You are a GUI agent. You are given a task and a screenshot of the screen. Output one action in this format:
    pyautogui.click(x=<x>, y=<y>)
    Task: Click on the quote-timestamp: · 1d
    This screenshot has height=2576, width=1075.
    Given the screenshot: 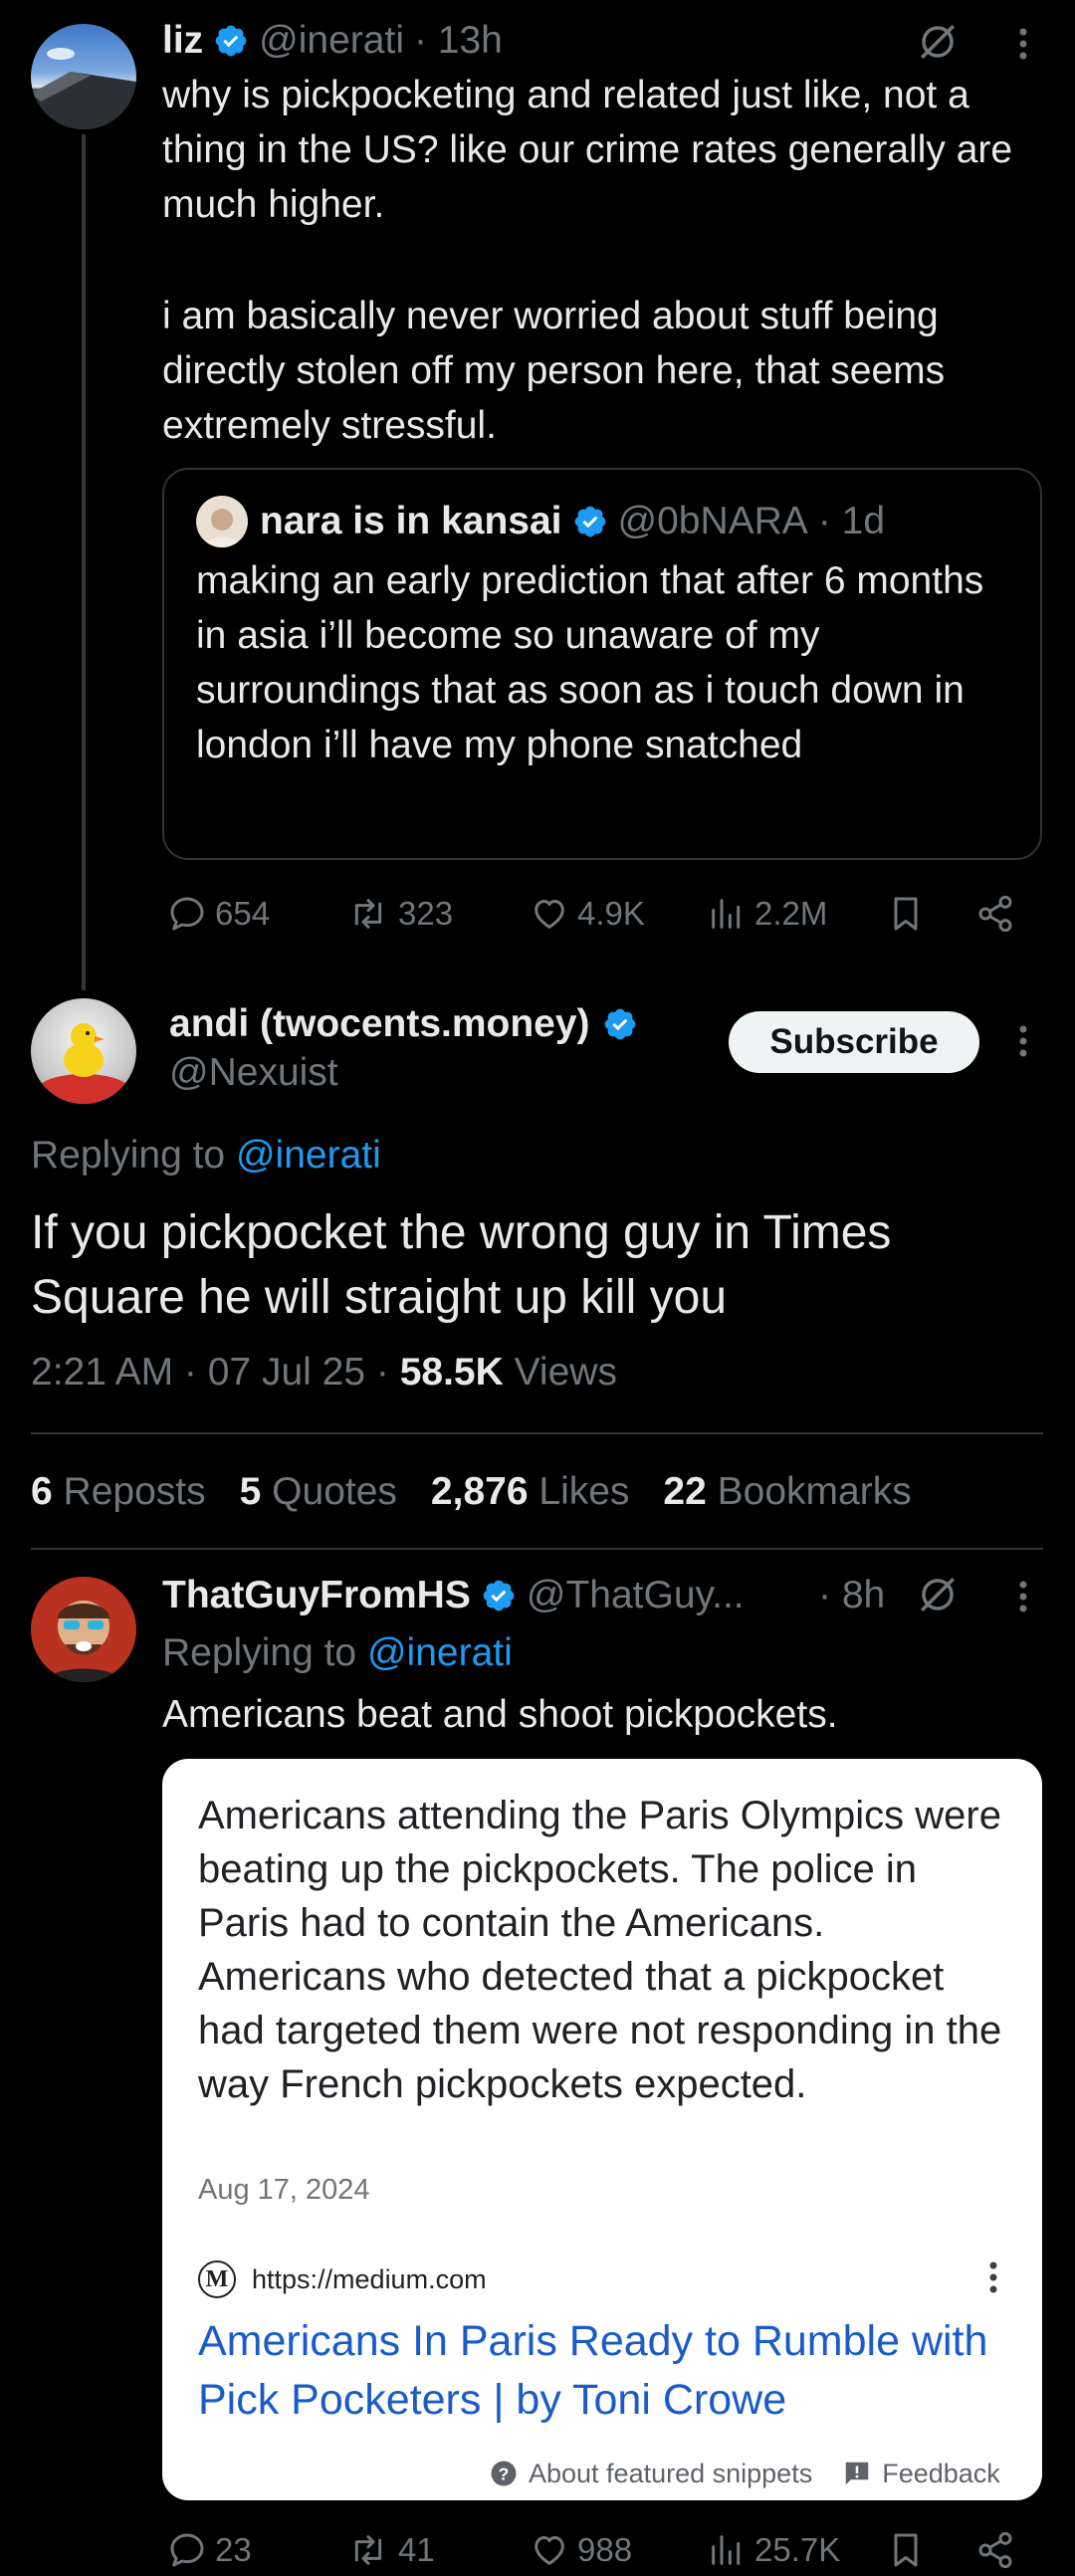 What is the action you would take?
    pyautogui.click(x=851, y=521)
    